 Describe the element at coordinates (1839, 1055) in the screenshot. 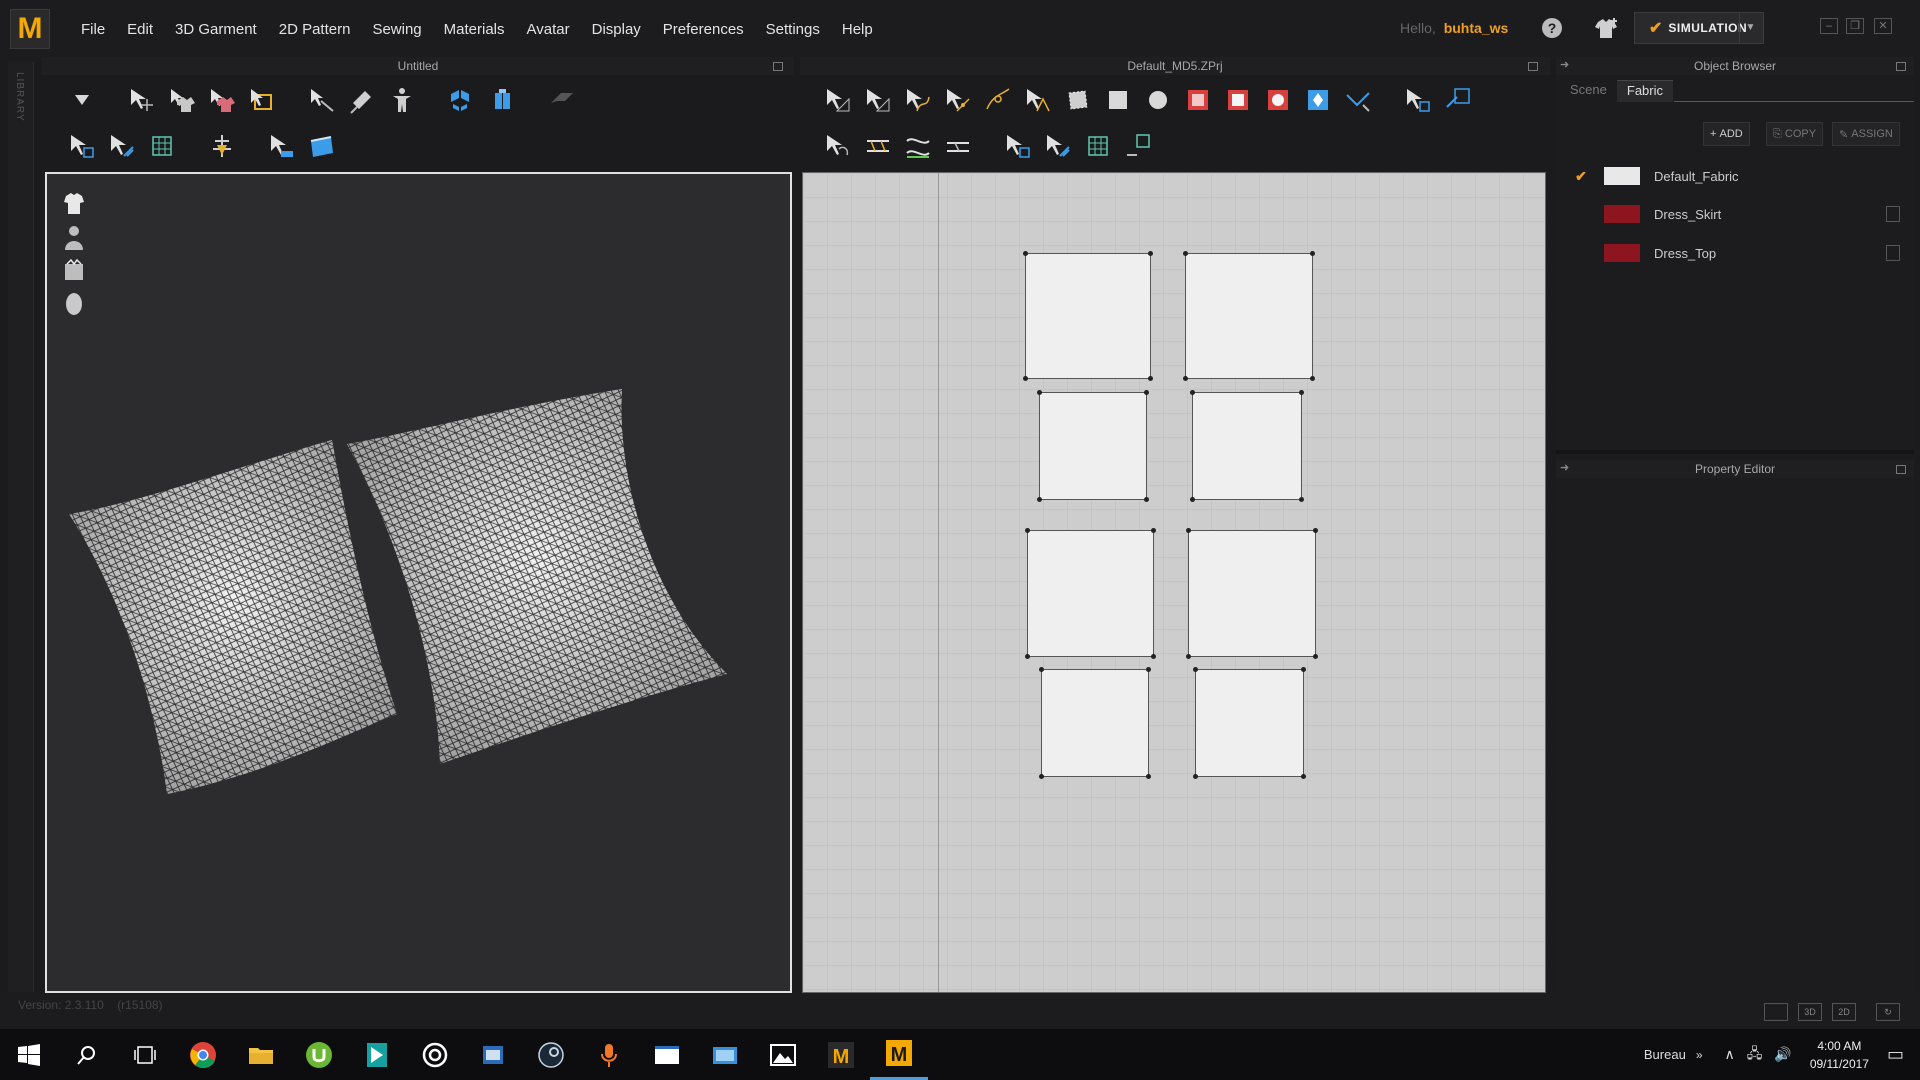

I see `clock: 4:00 AM 09/11/2017` at that location.